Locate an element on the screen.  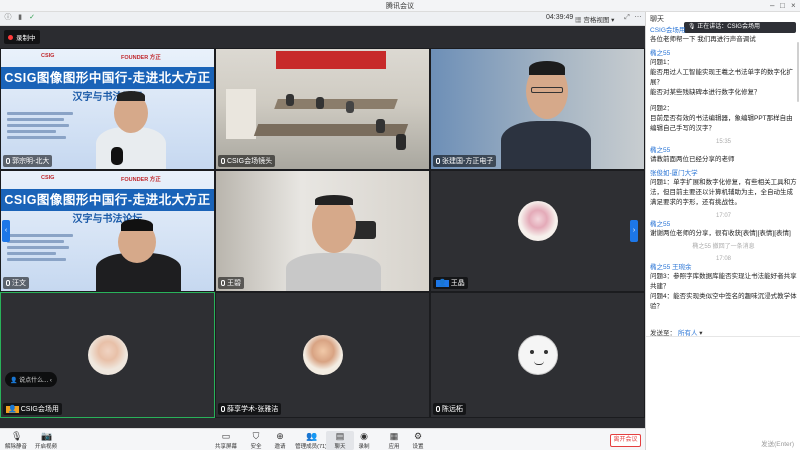
participant-name-tag: 汪文 is located at coordinates (16, 283).